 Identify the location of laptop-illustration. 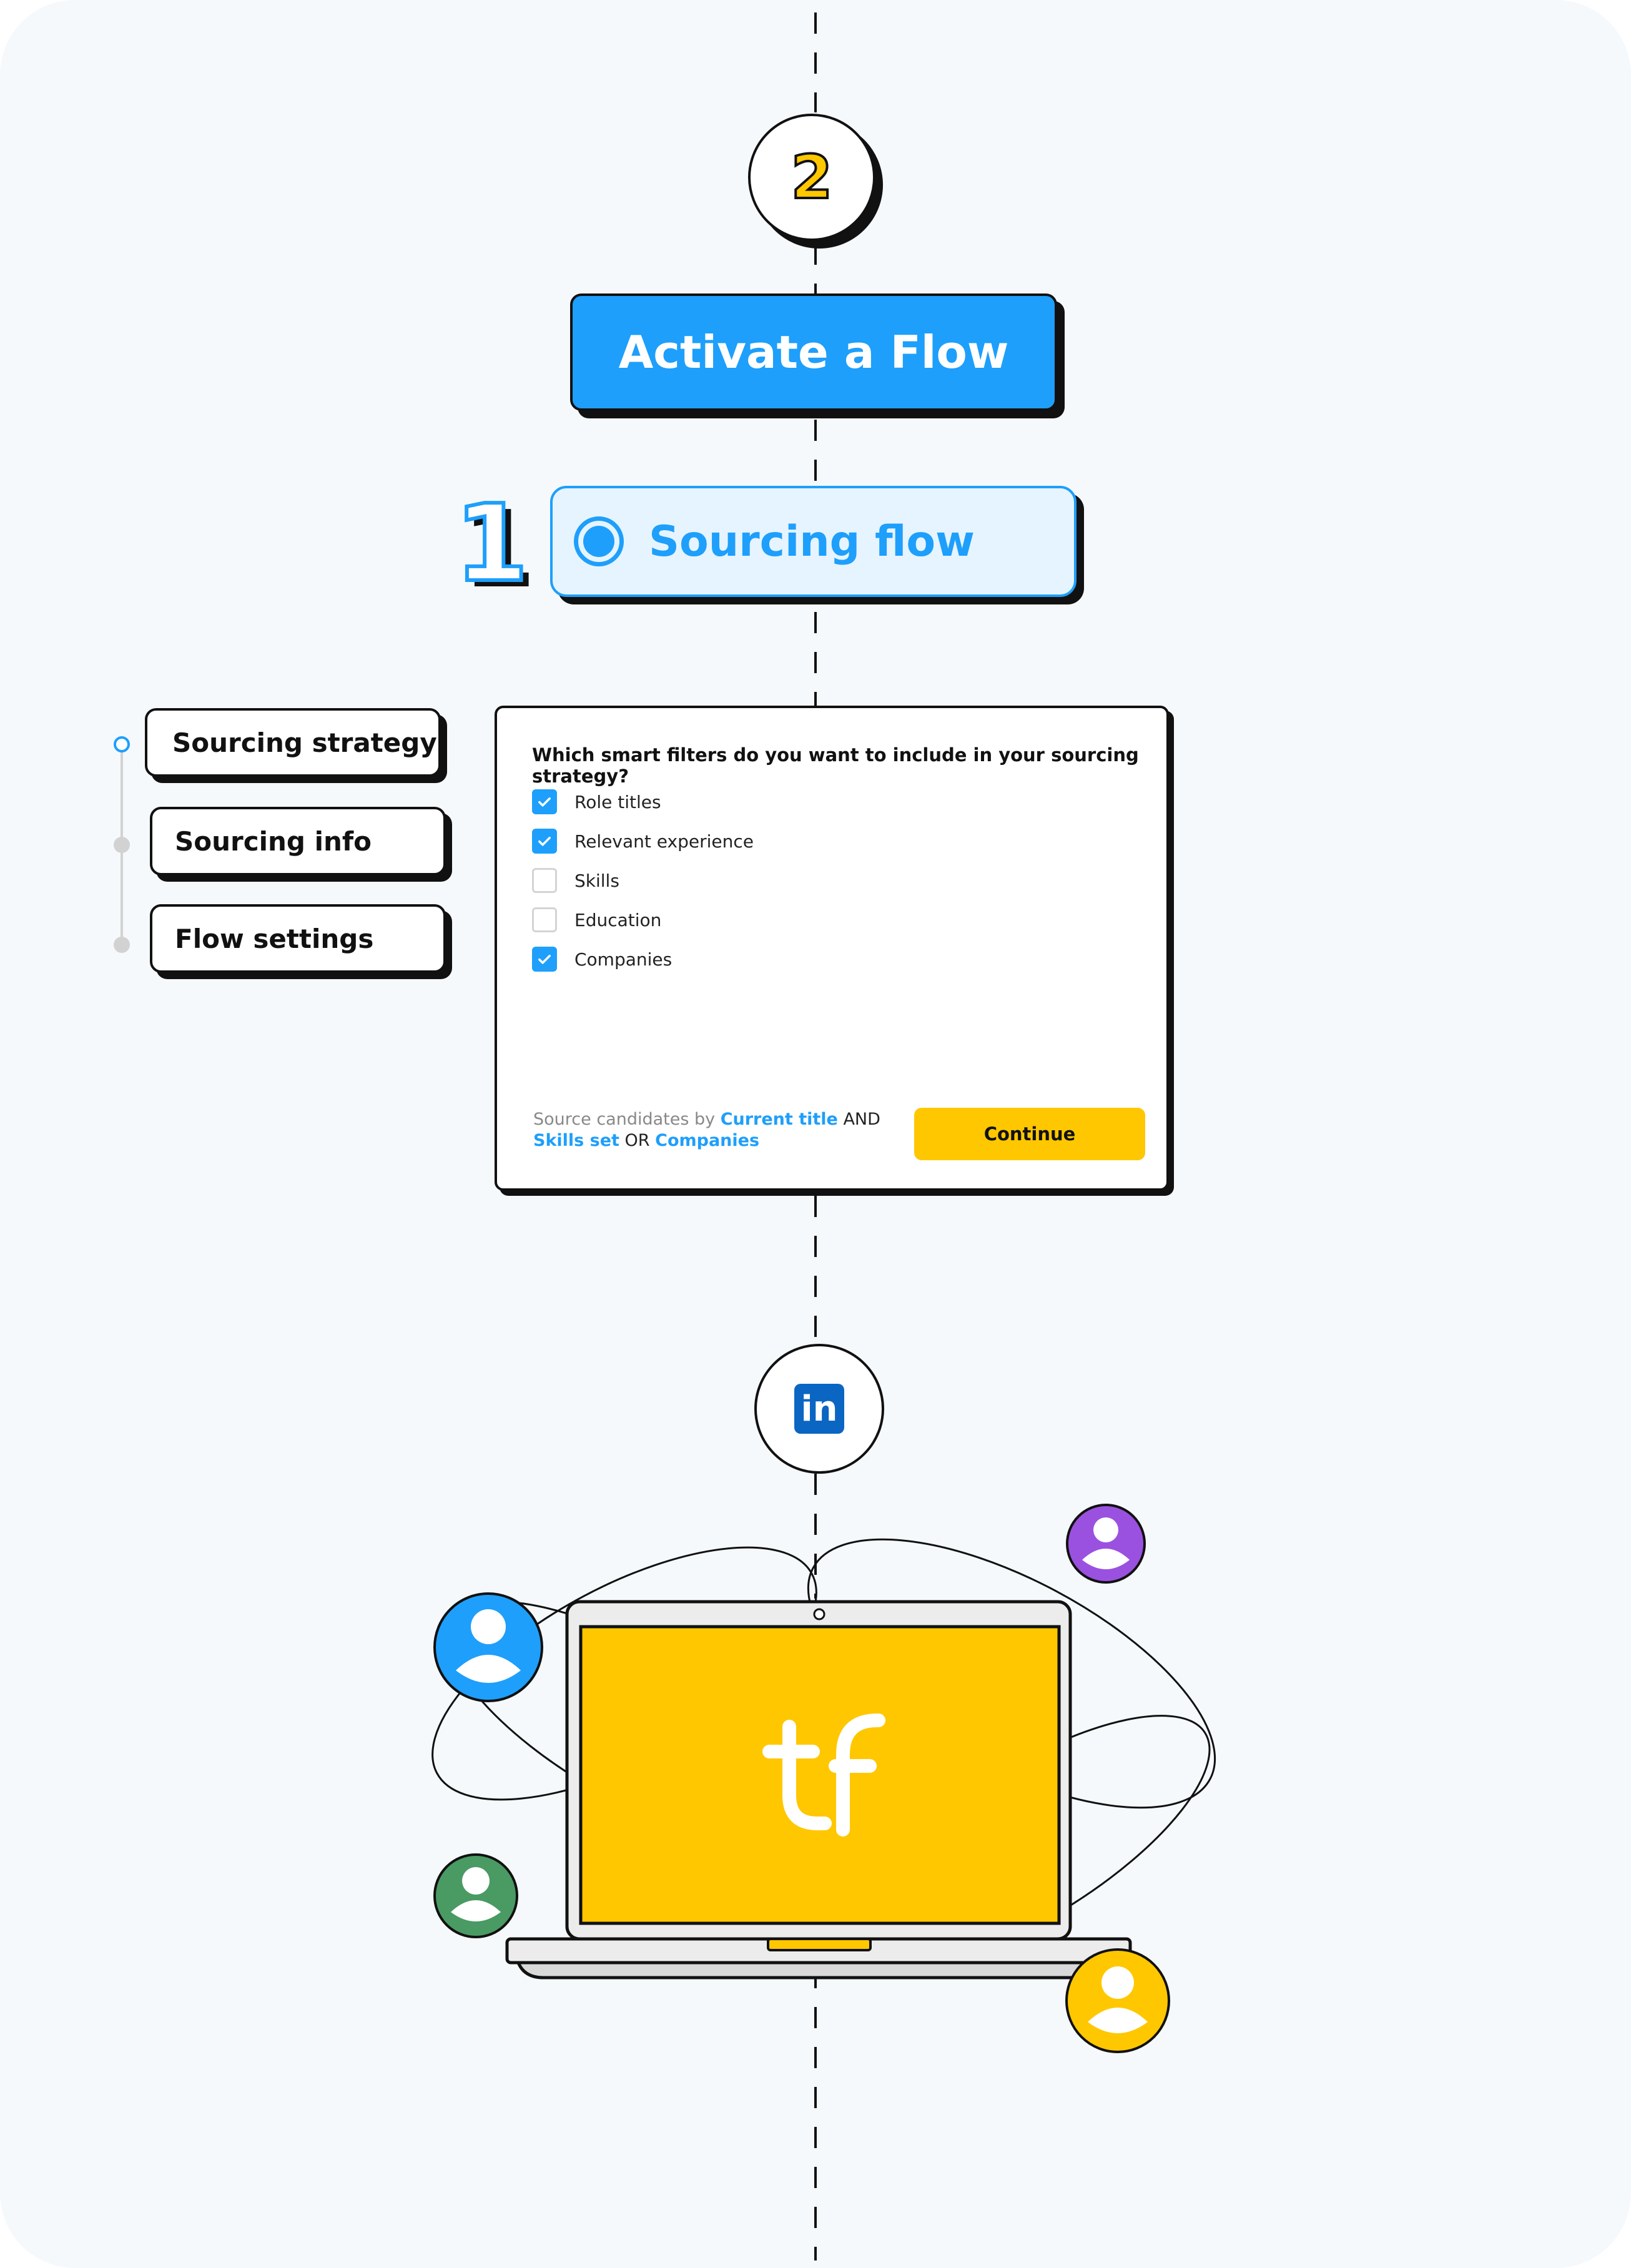
(823, 1778).